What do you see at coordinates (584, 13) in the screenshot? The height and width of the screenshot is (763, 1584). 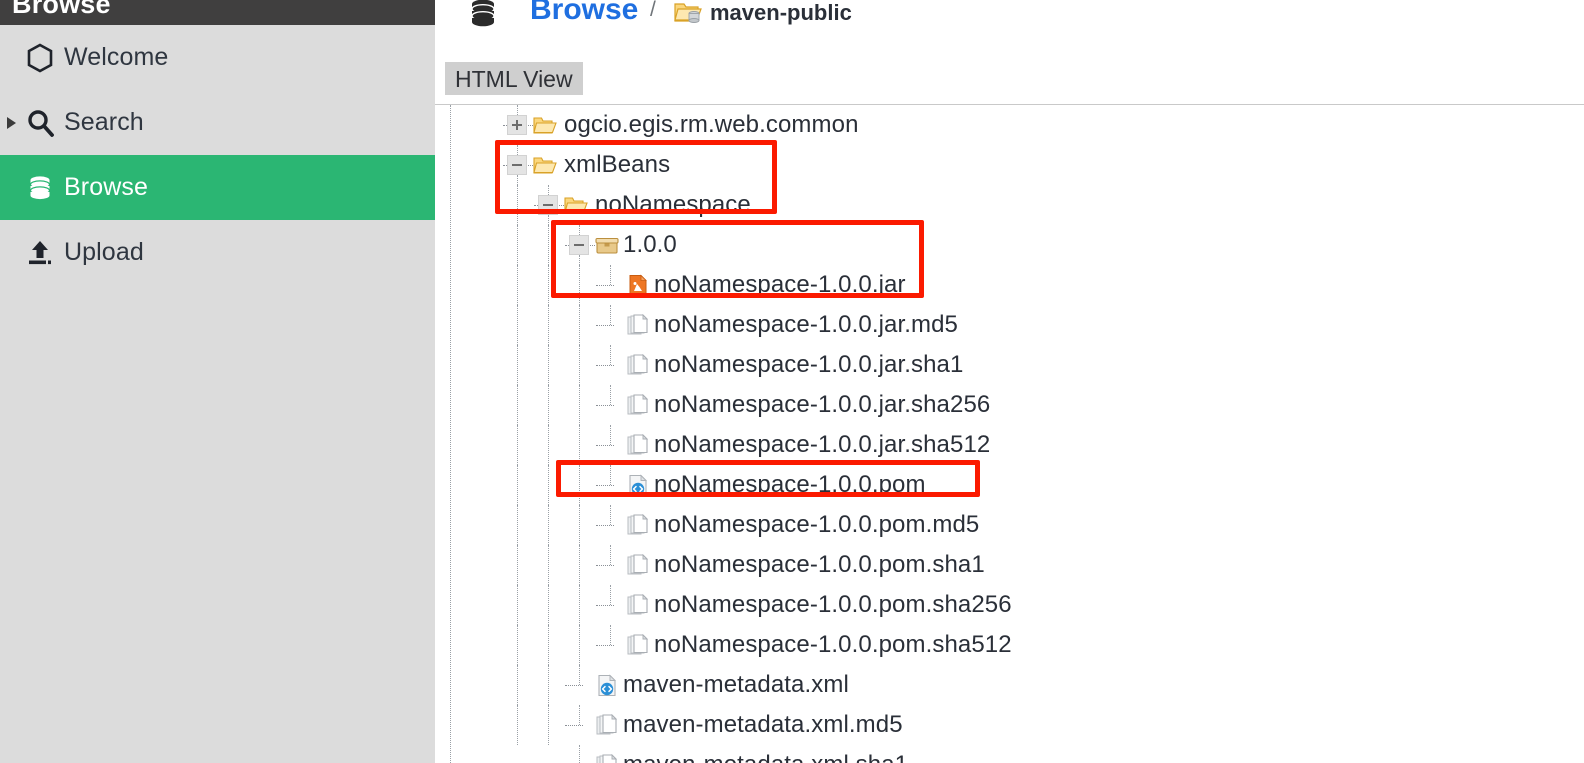 I see `breadcrumb-browse-link: Browse` at bounding box center [584, 13].